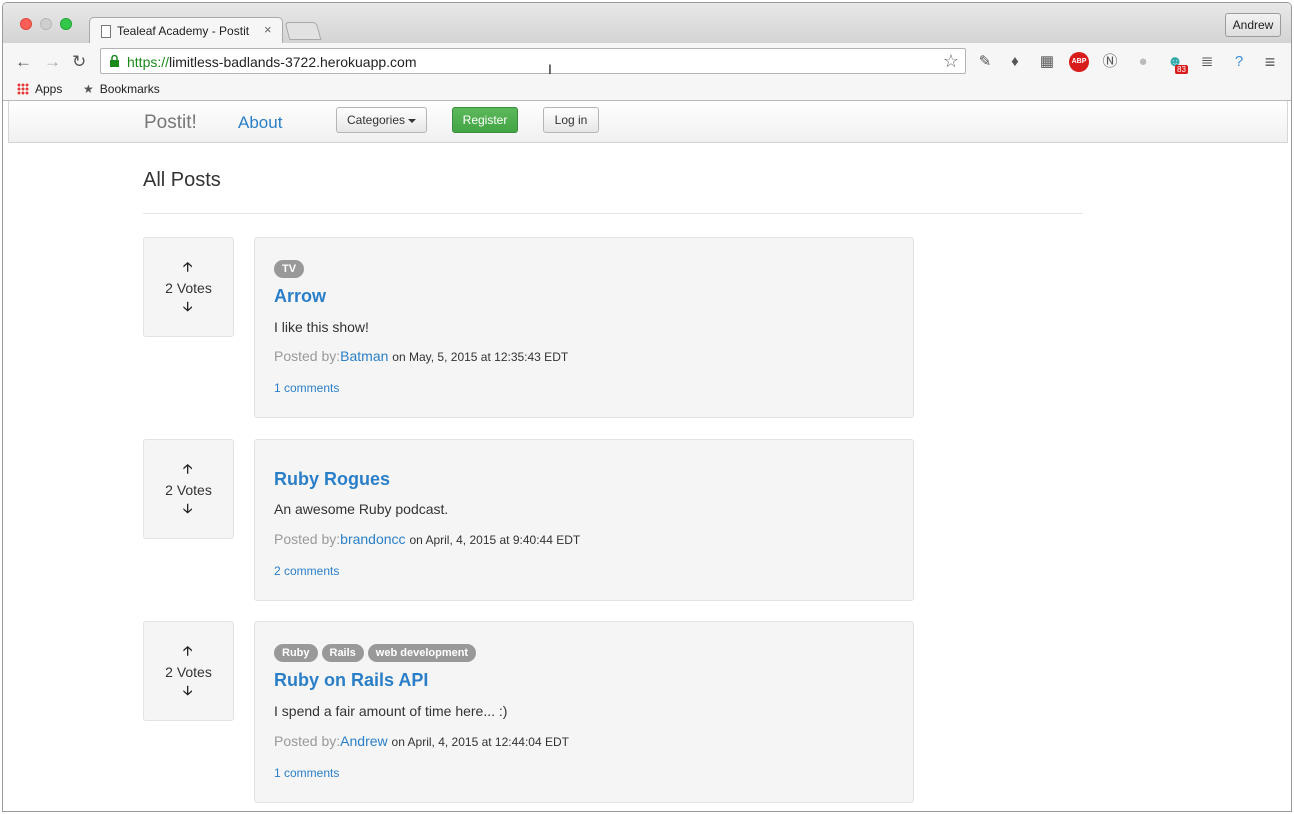 The width and height of the screenshot is (1294, 814). I want to click on category-badge: Ruby, so click(296, 653).